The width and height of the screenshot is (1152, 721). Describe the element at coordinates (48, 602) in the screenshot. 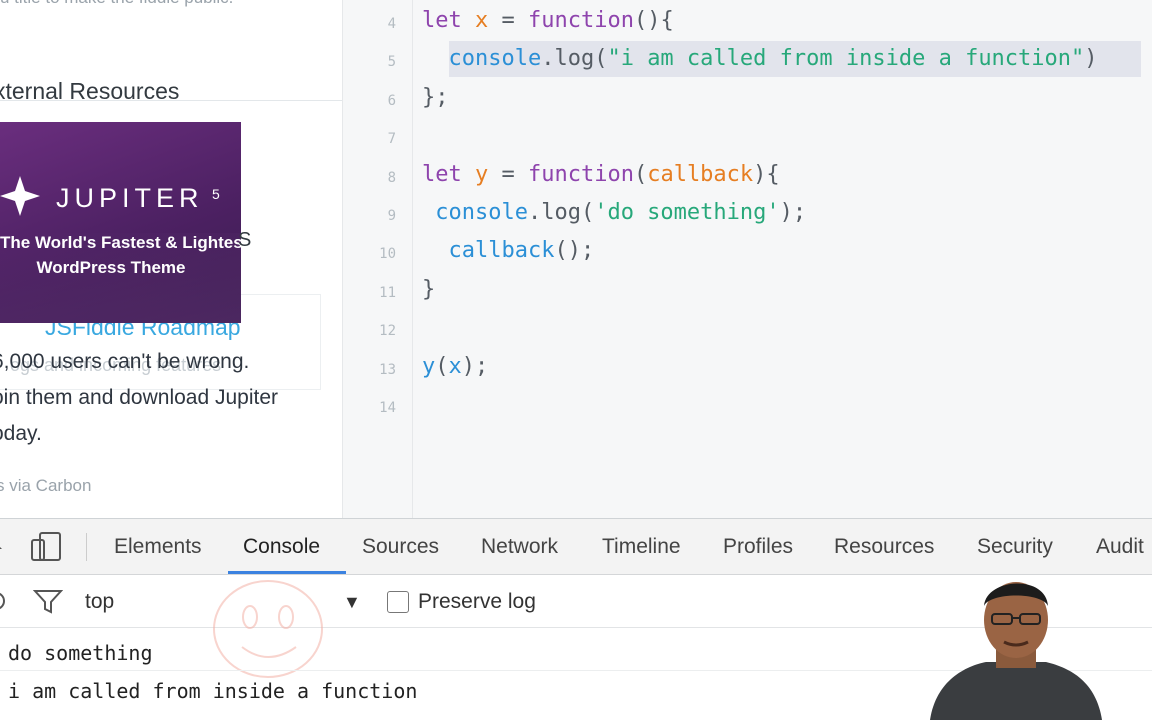

I see `filter-icon` at that location.